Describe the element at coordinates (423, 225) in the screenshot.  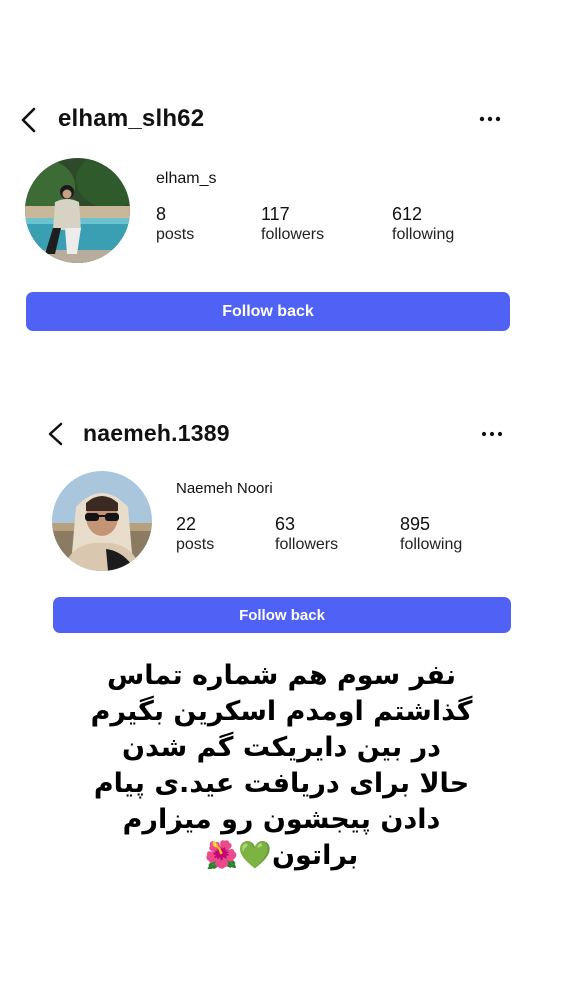
I see `stat-following: 612 following` at that location.